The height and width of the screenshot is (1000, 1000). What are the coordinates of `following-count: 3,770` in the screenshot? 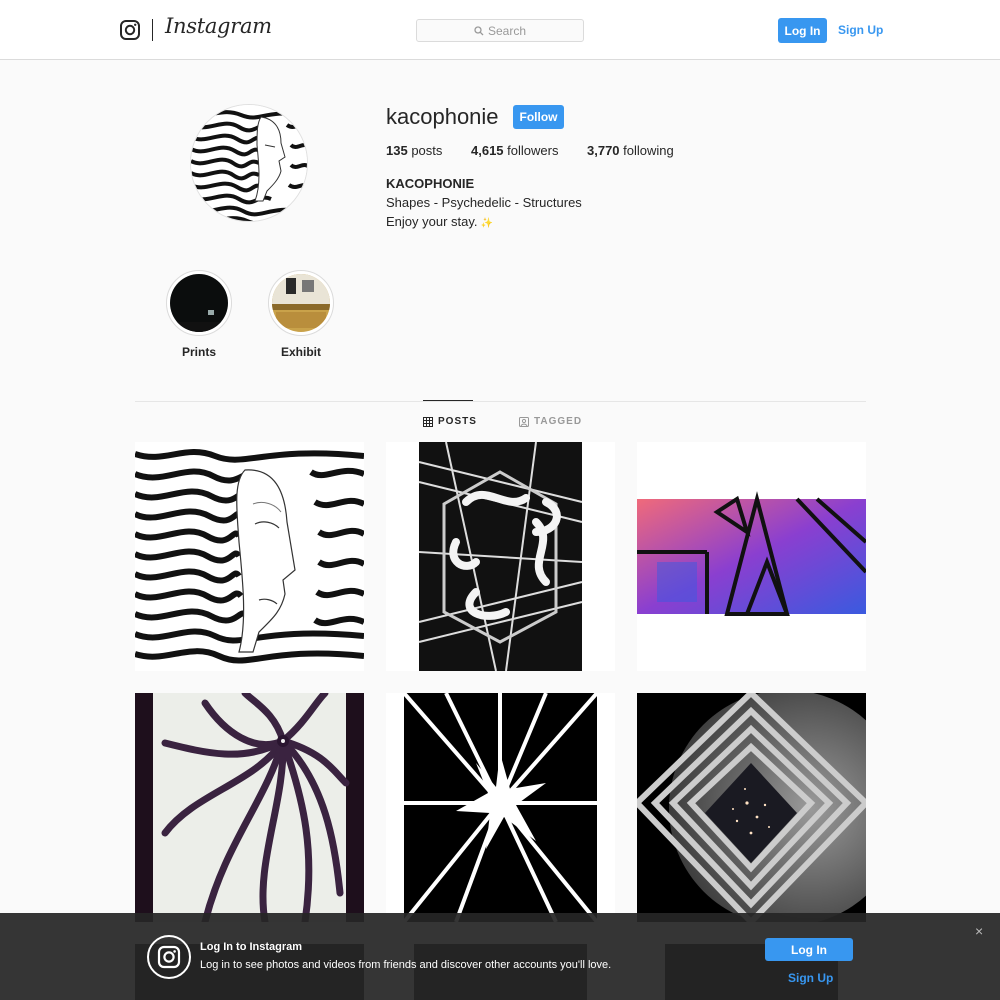 It's located at (603, 150).